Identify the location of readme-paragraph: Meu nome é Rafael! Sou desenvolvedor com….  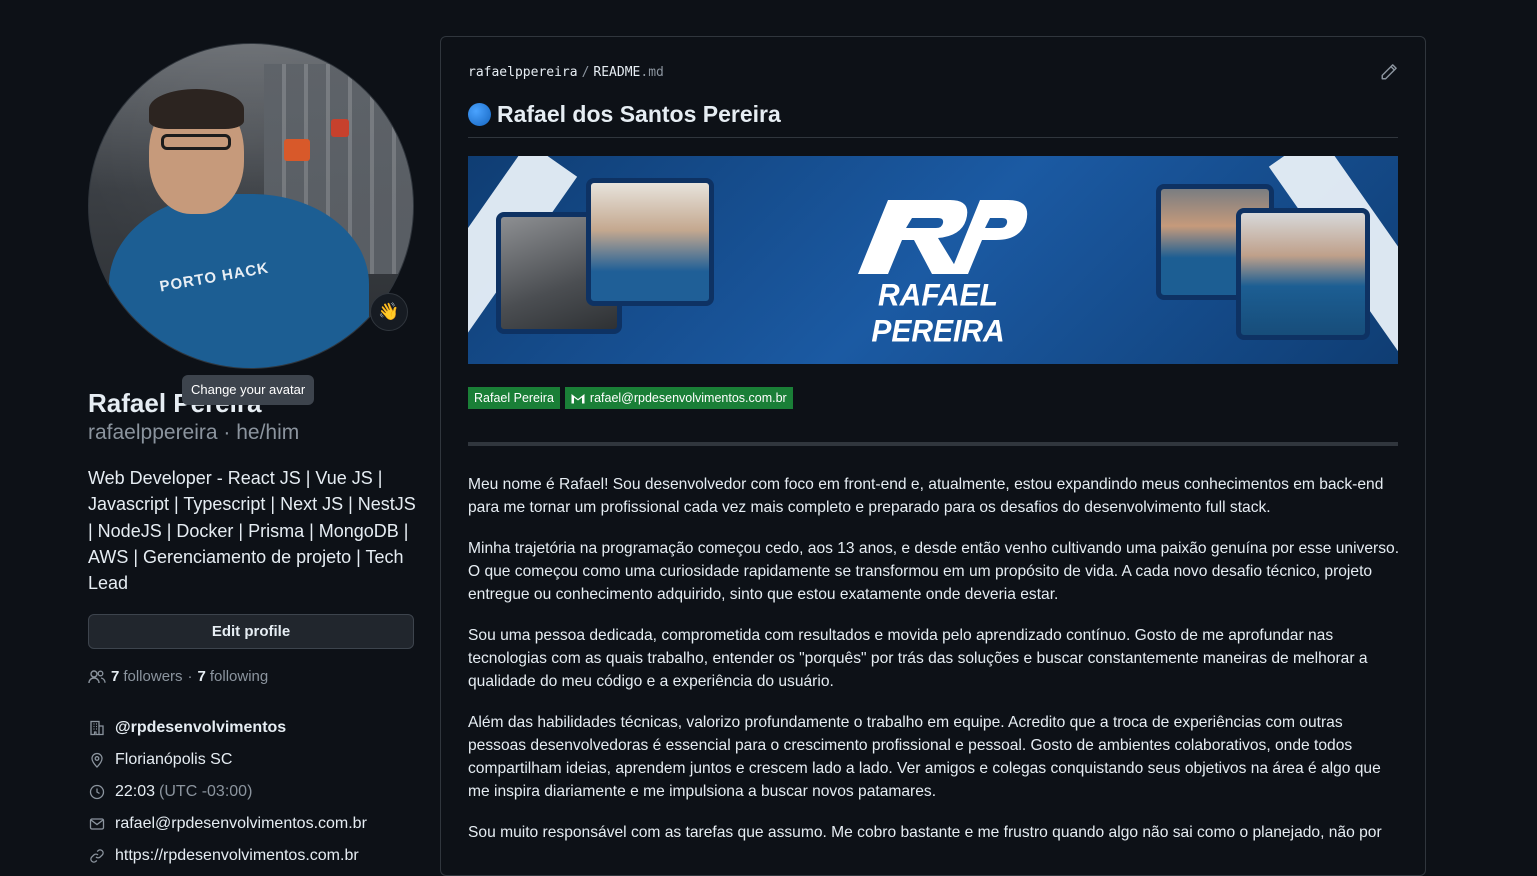
(926, 496).